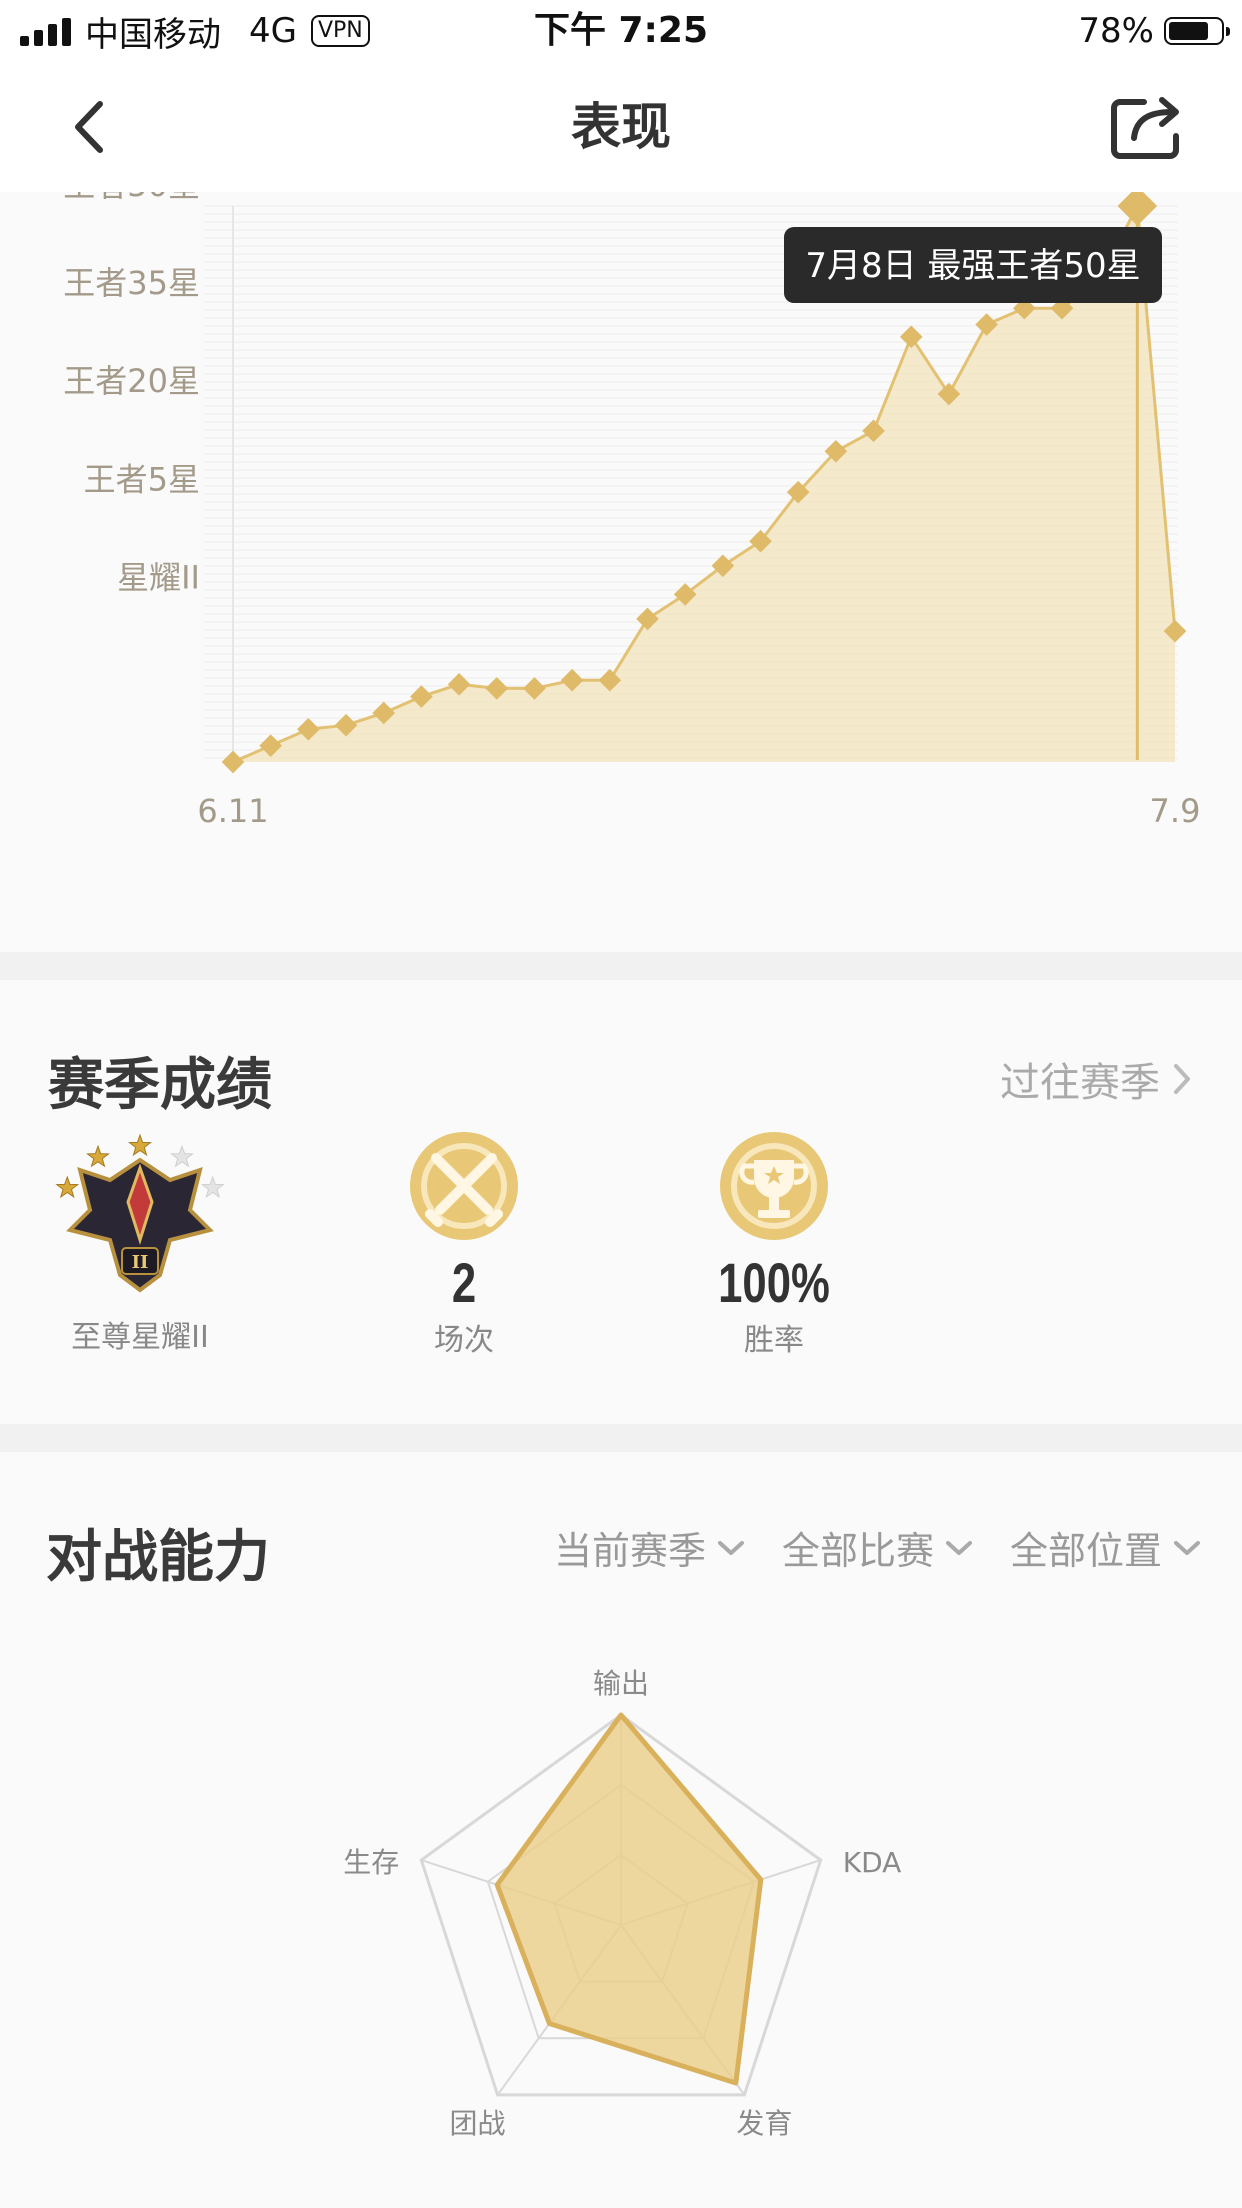  Describe the element at coordinates (1182, 1079) in the screenshot. I see `chevron-right-icon` at that location.